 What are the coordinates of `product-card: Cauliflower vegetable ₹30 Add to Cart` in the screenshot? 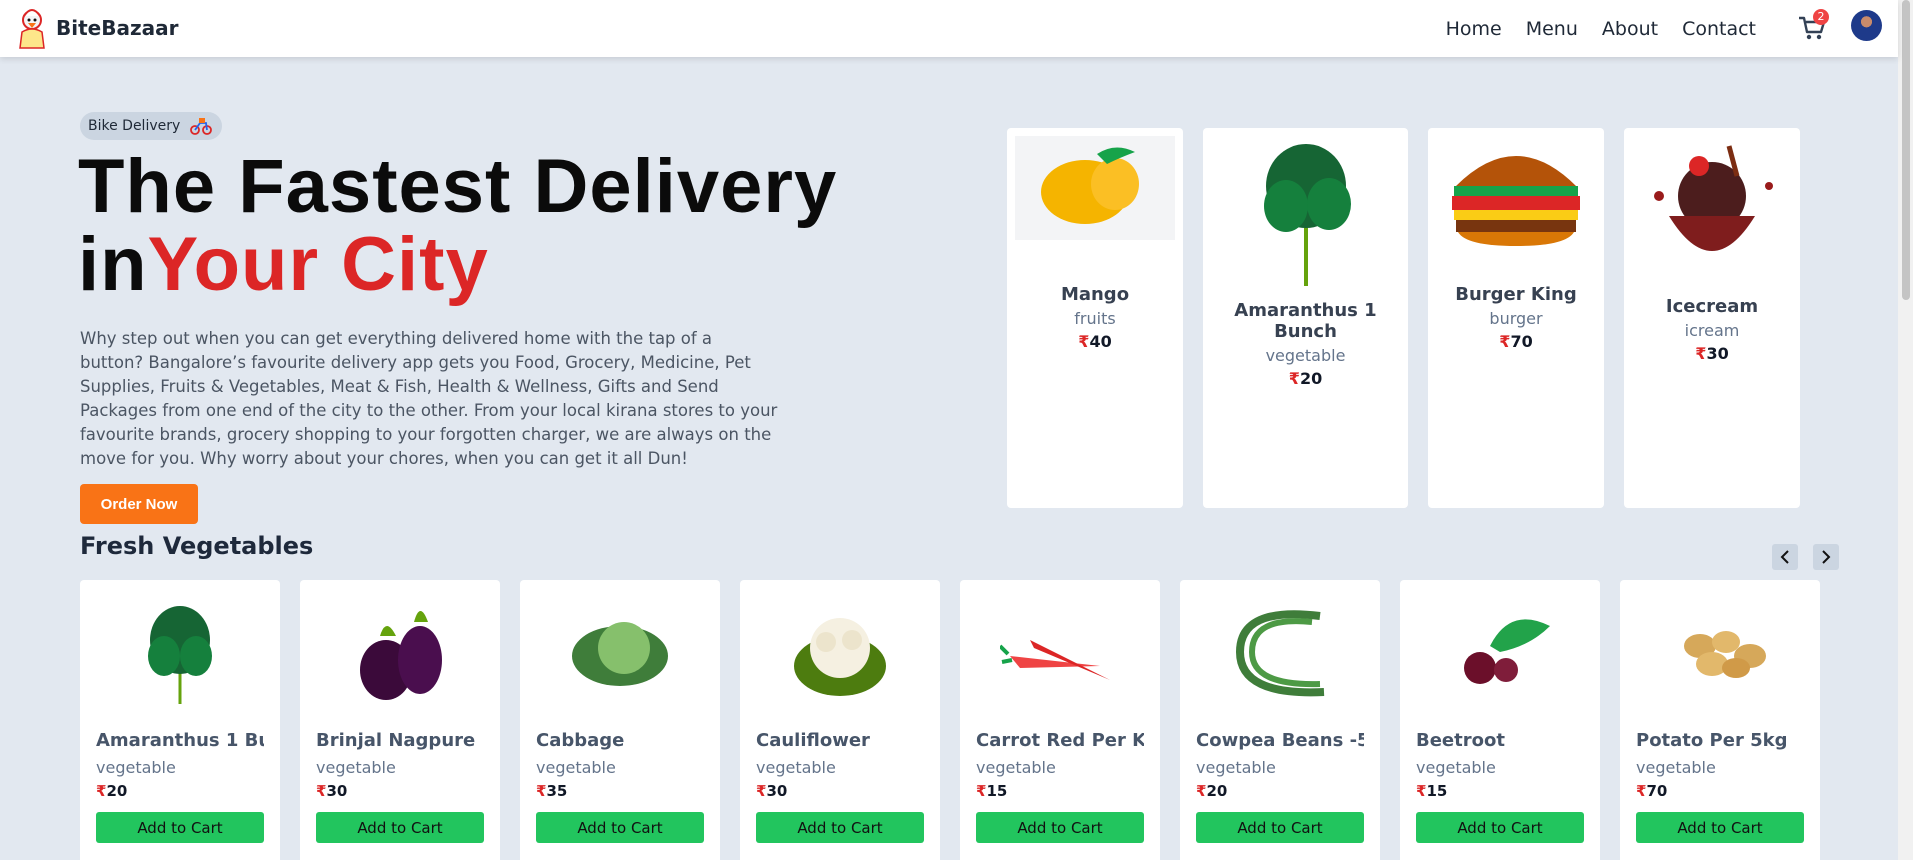 It's located at (840, 720).